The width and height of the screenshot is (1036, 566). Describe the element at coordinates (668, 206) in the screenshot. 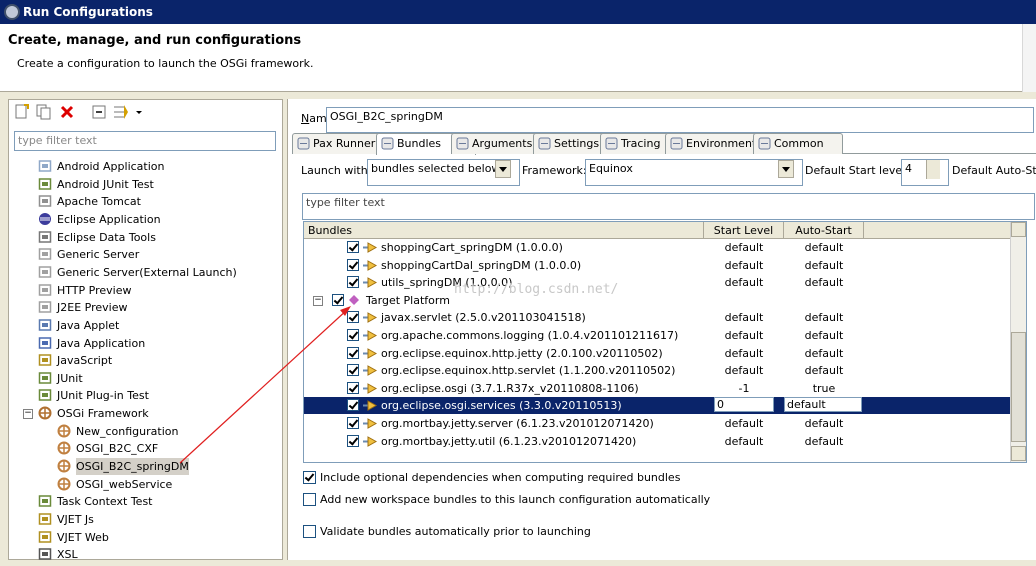

I see `bundle-filter-input: type filter text` at that location.